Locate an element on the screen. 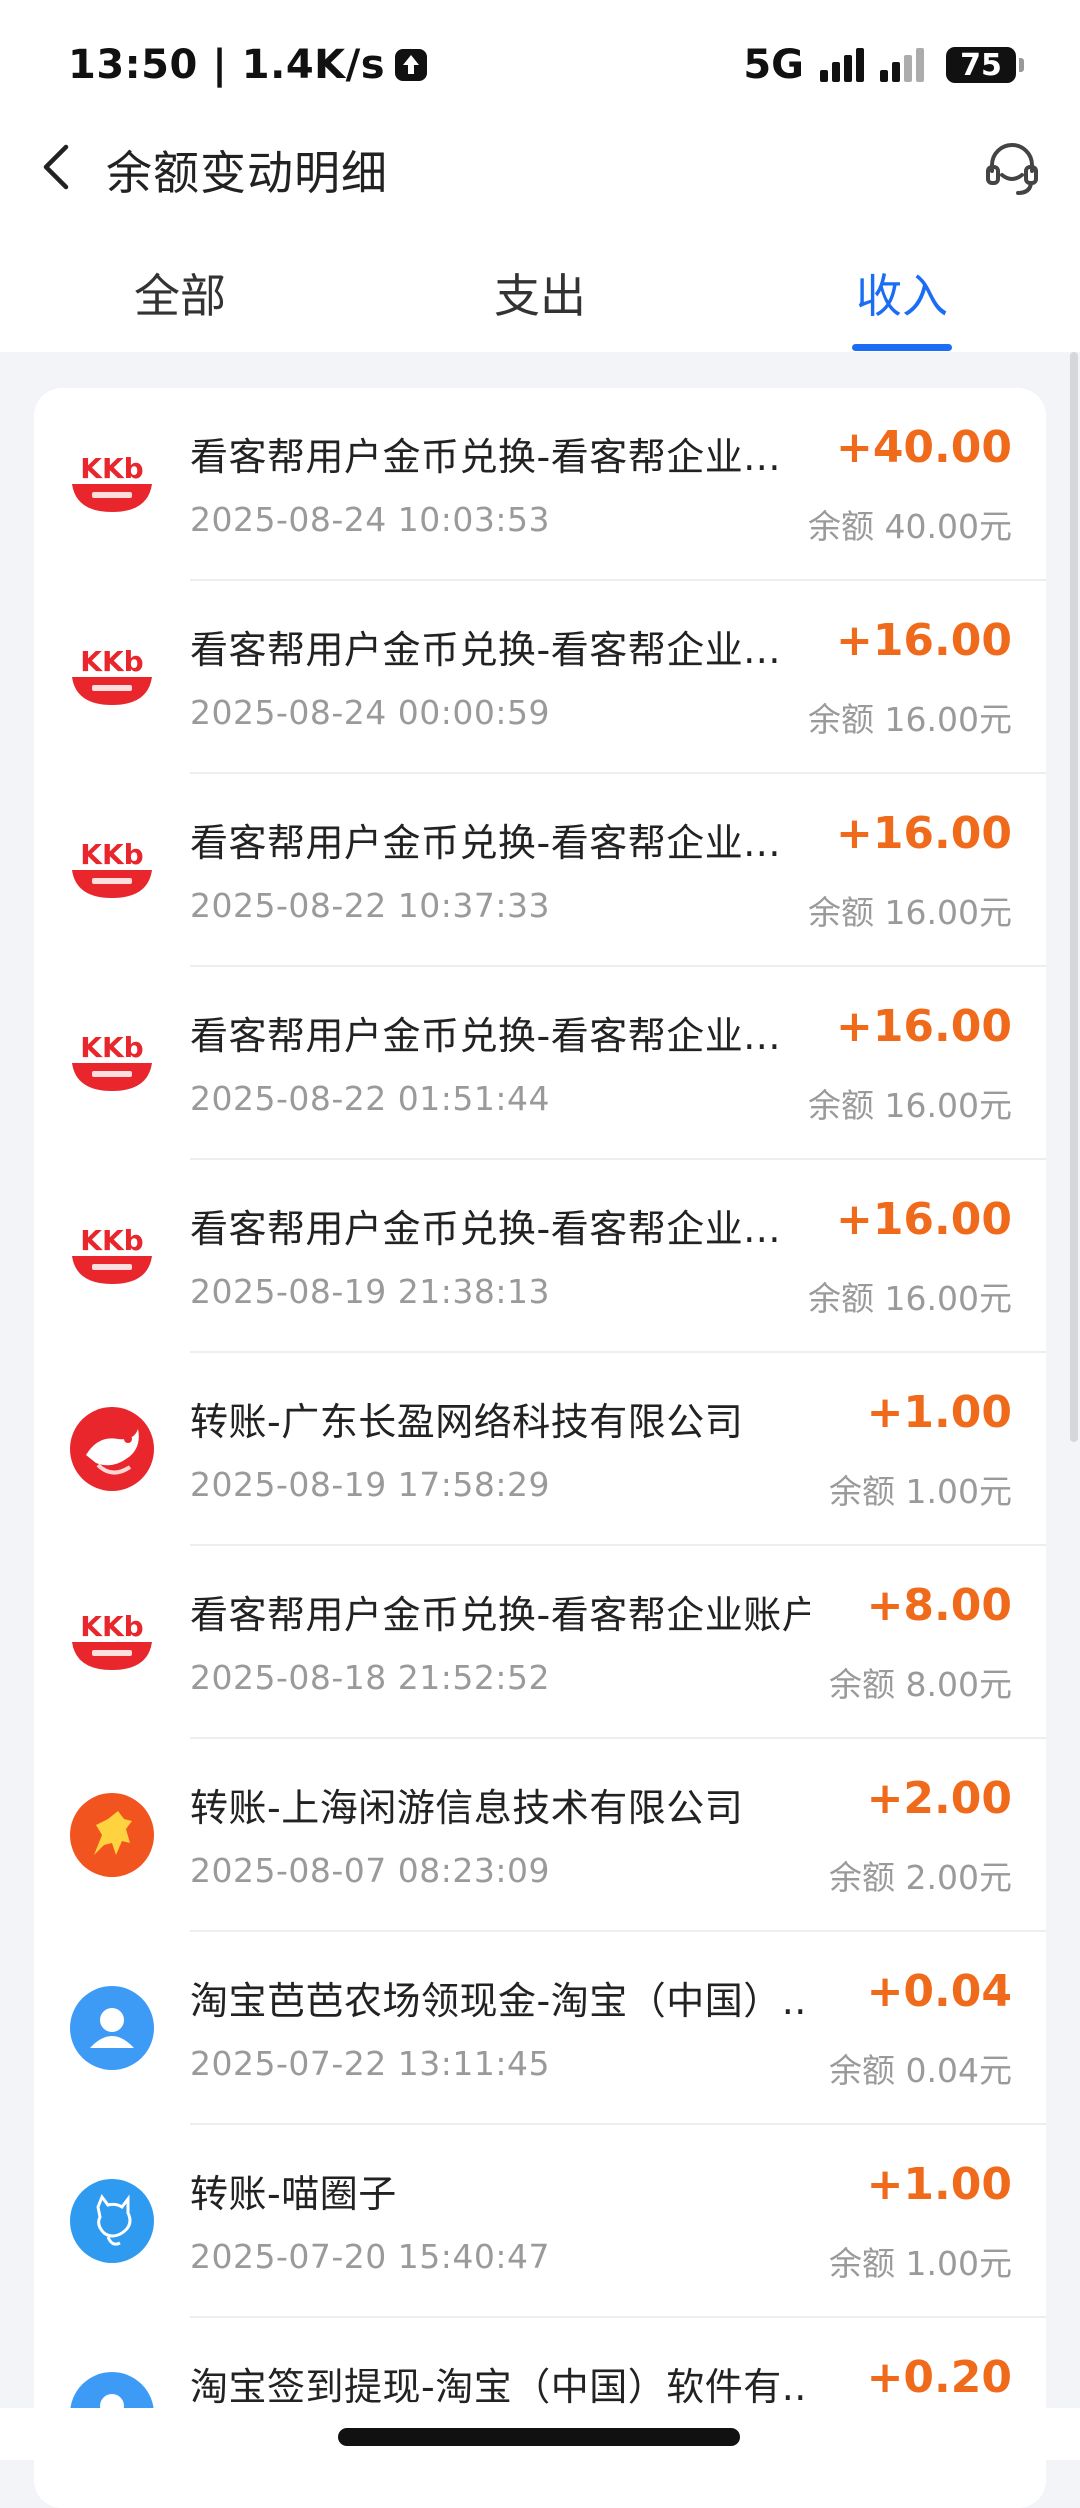  record-amount: +8.00 is located at coordinates (939, 1605).